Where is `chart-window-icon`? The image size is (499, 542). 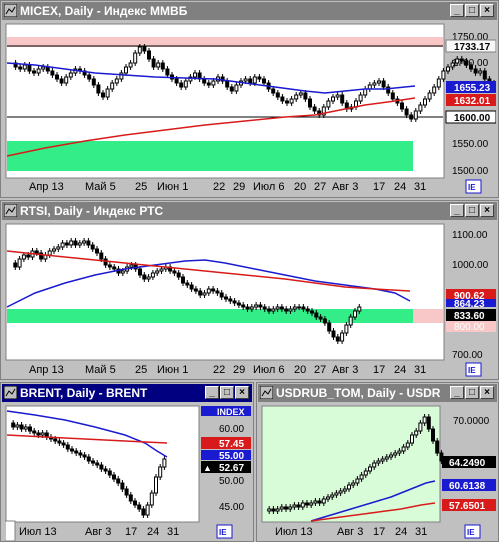 chart-window-icon is located at coordinates (10, 10).